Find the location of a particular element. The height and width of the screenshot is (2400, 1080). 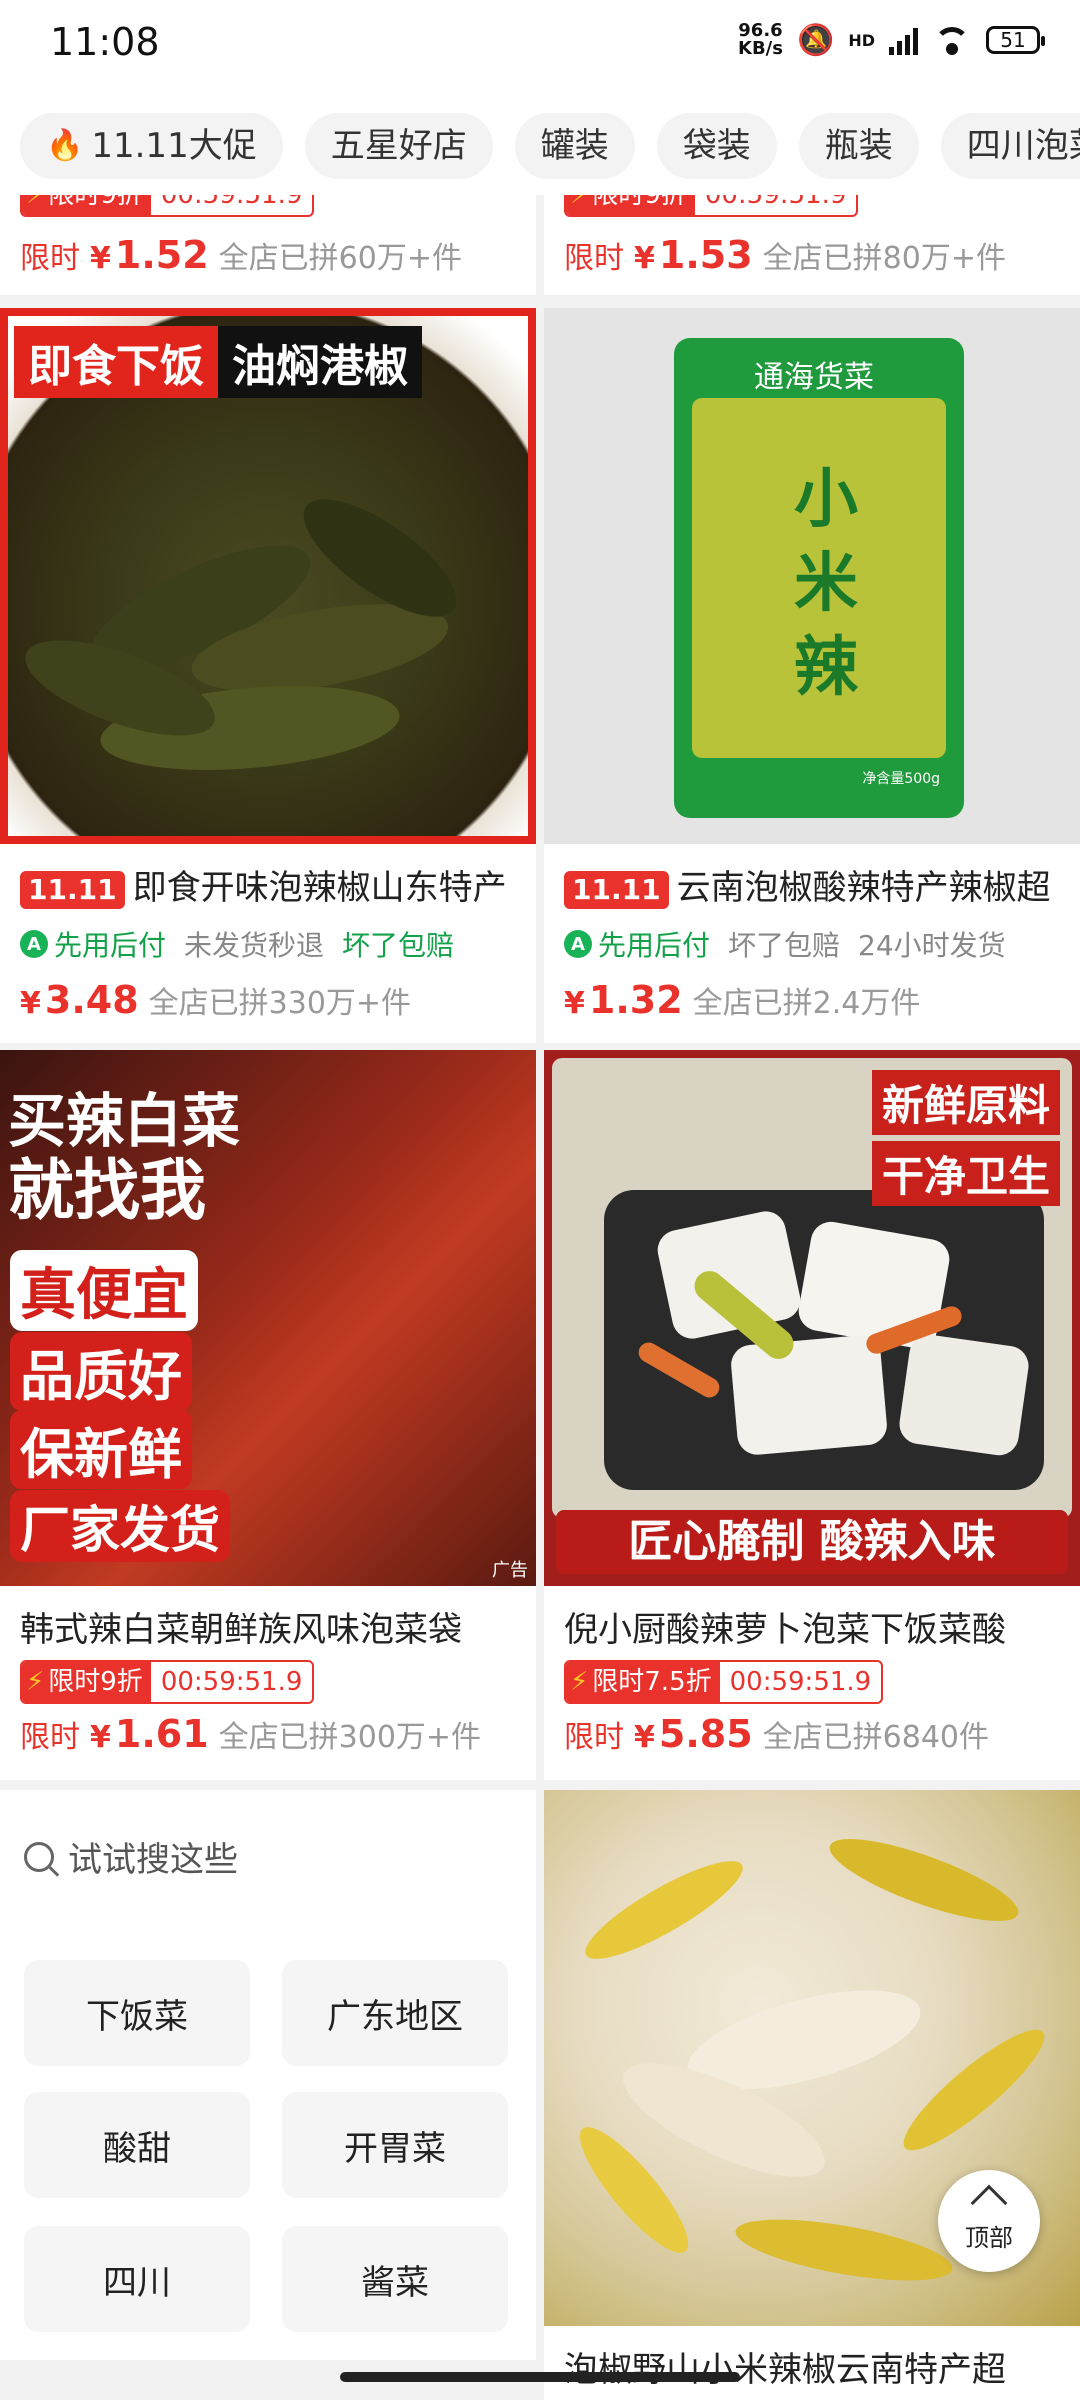

price-row: ¥ 1.32 全店已拼2.4万件 is located at coordinates (742, 1000).